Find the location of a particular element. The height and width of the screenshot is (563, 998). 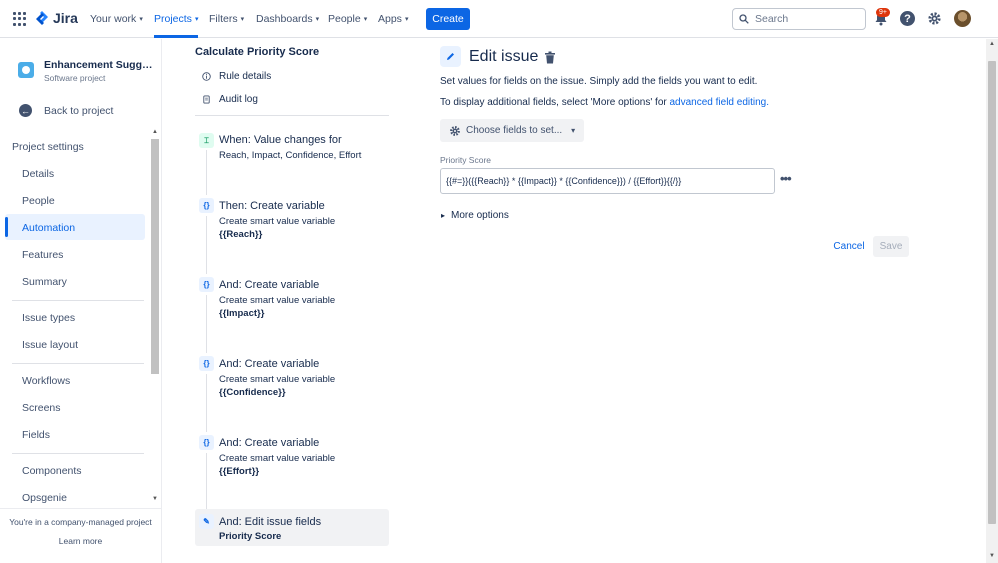

user-avatar is located at coordinates (962, 18).